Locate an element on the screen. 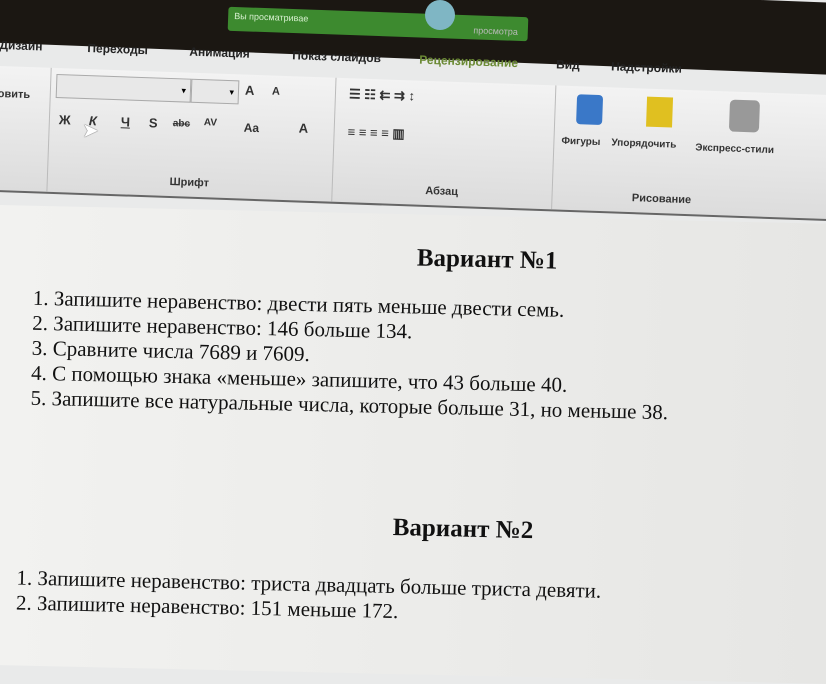 The height and width of the screenshot is (684, 826). arrange-button: Упорядочить is located at coordinates (643, 143).